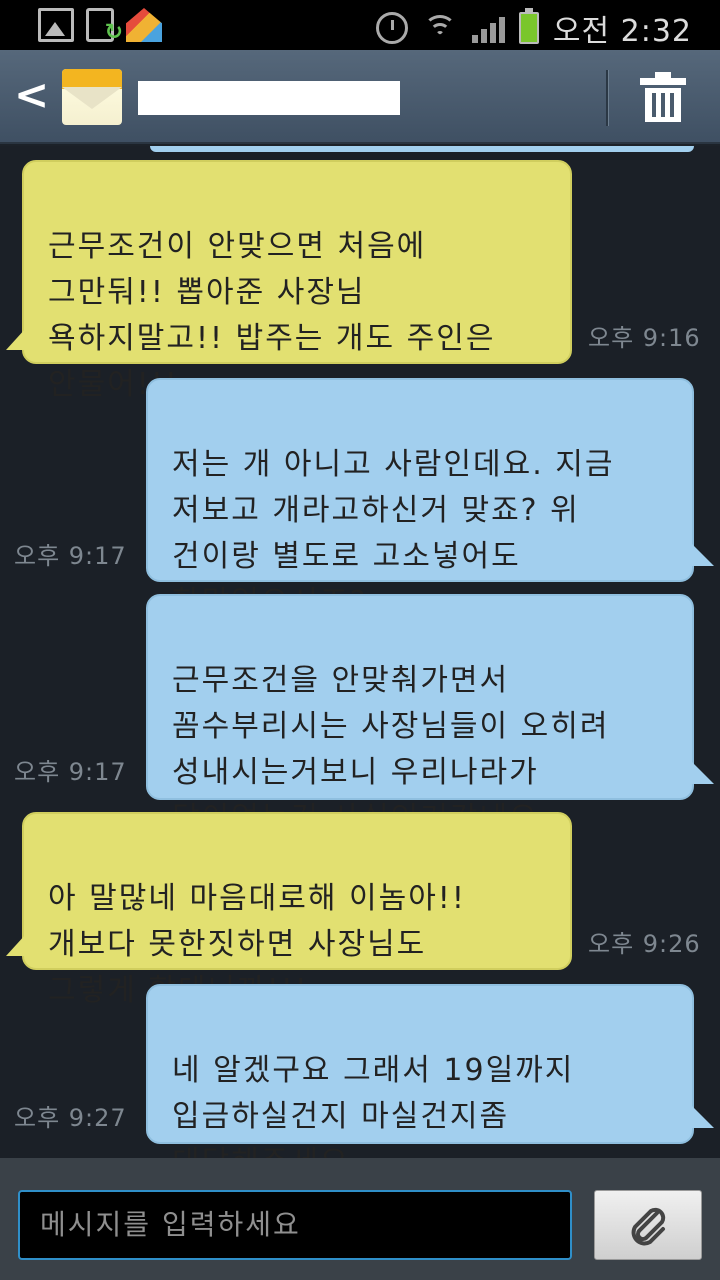 This screenshot has height=1280, width=720. I want to click on paperclip-icon, so click(648, 1226).